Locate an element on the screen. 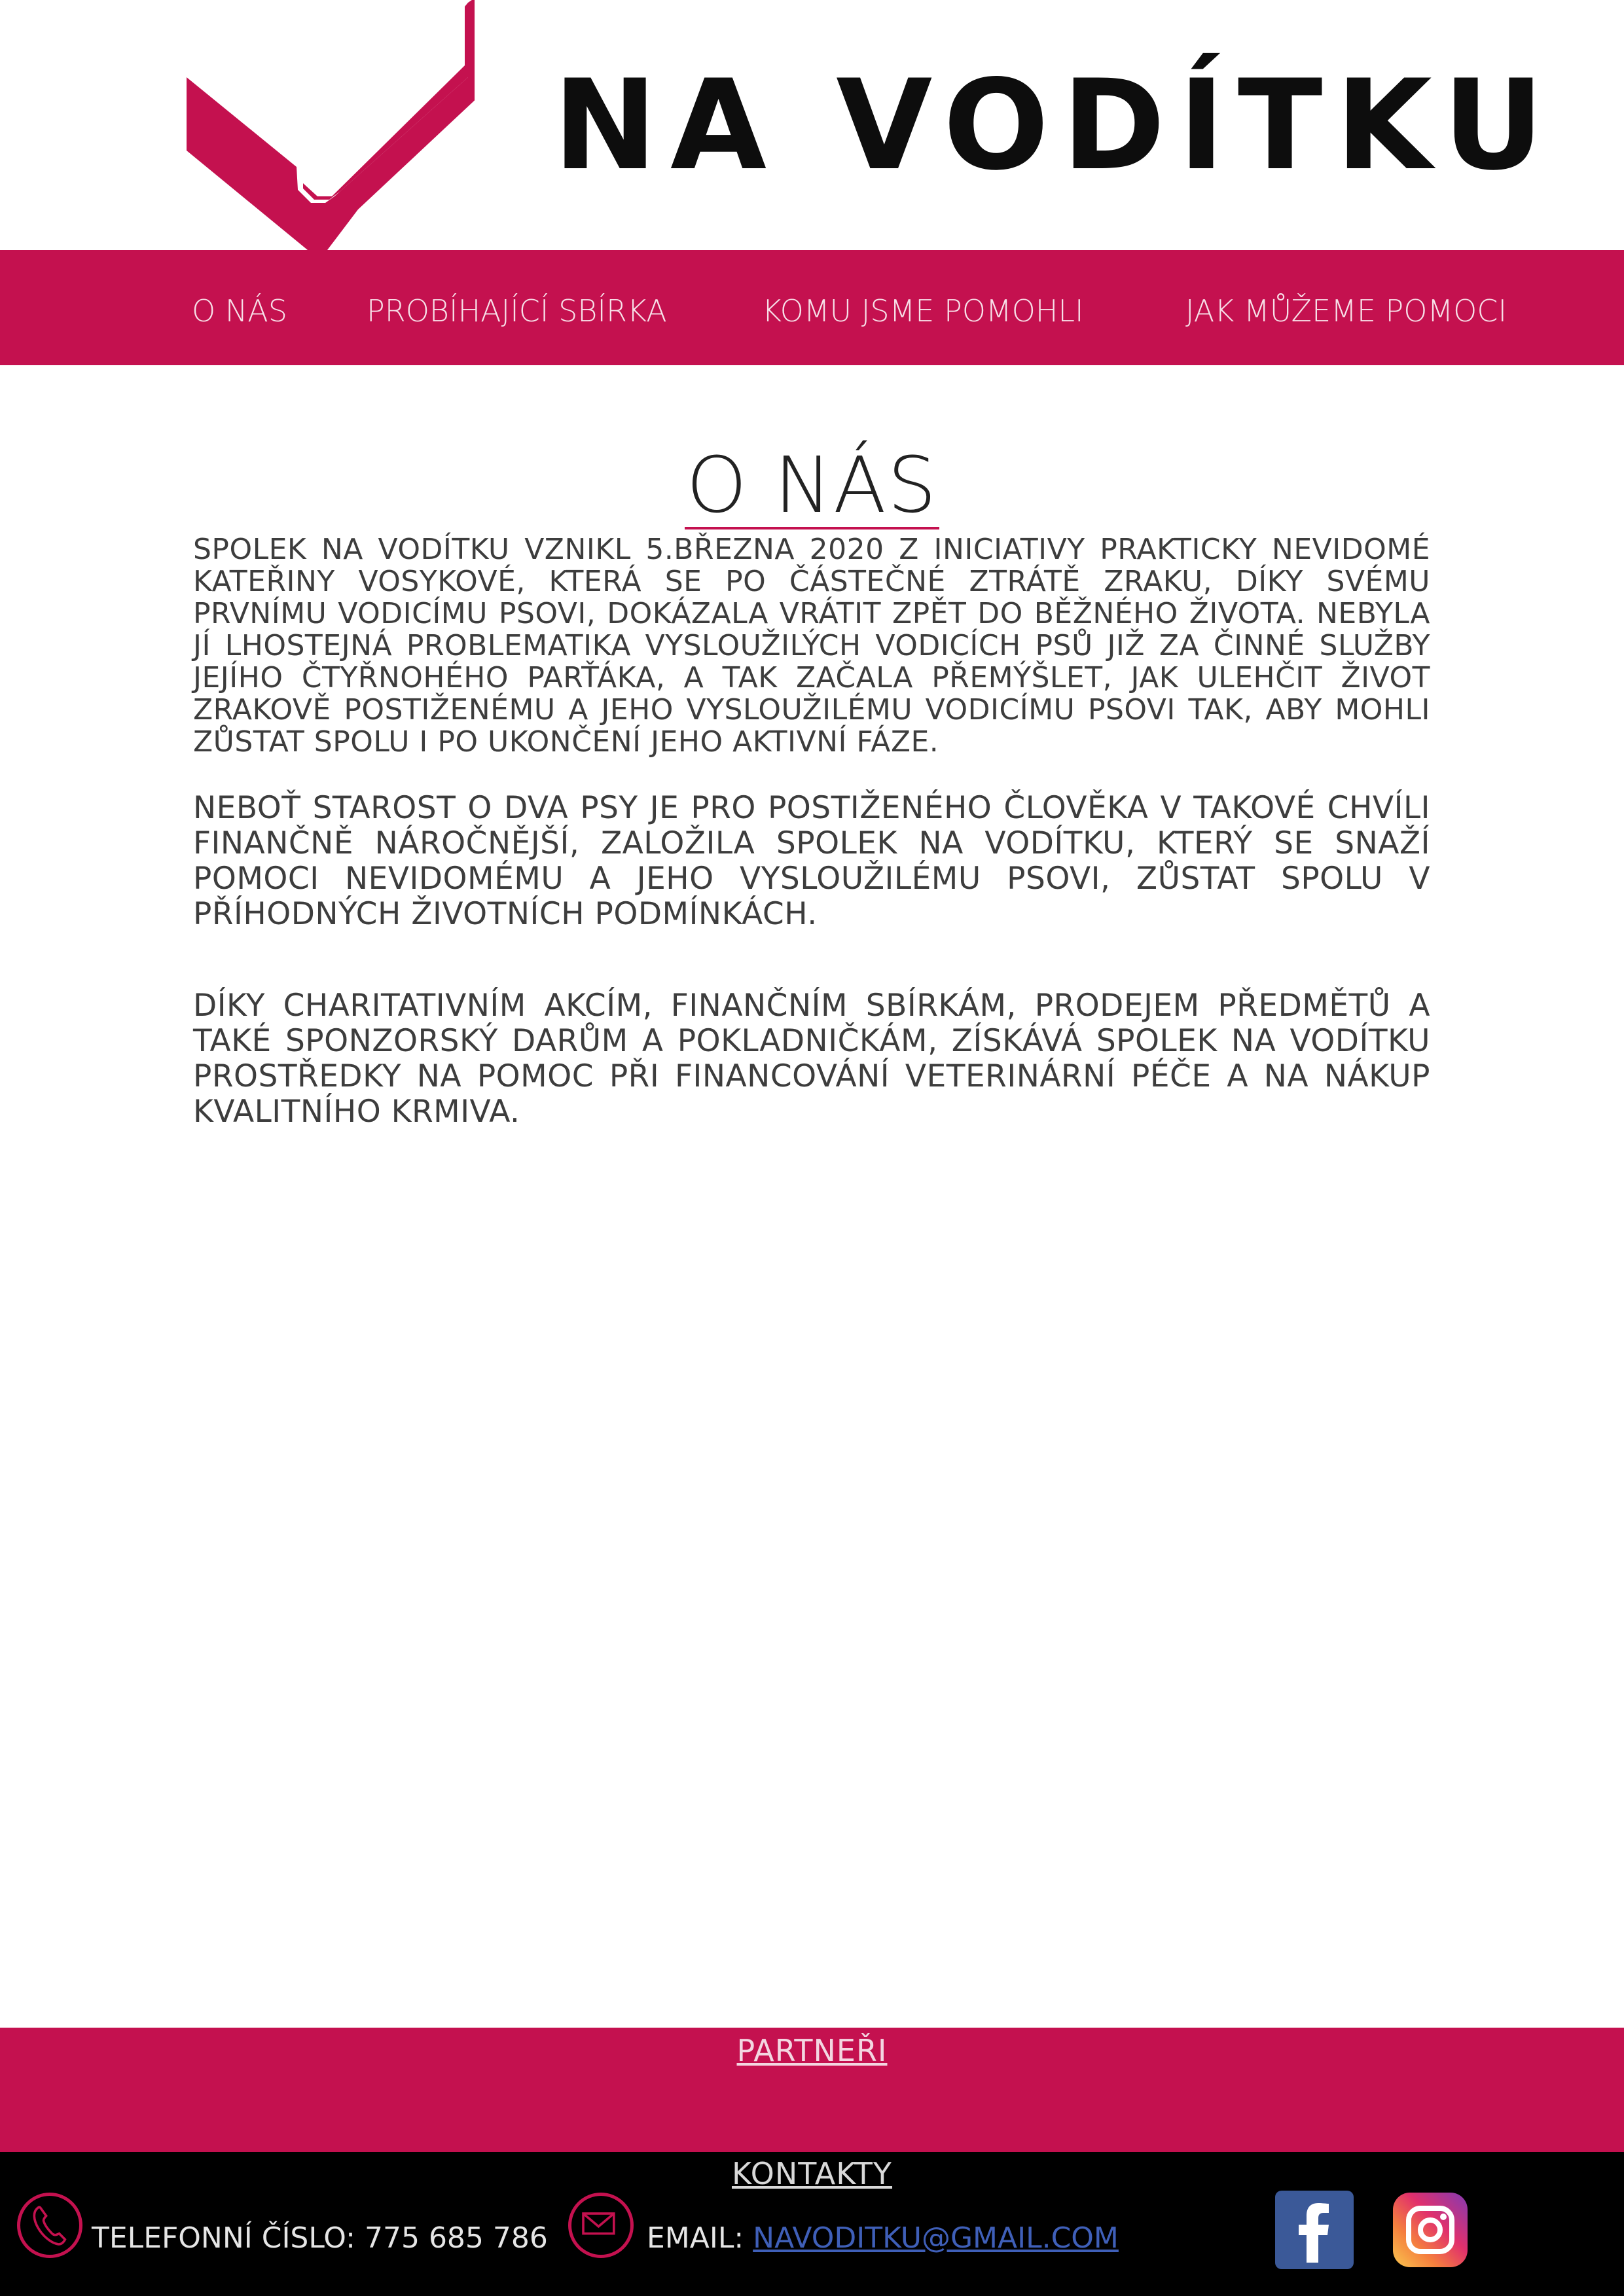 The width and height of the screenshot is (1624, 2296). instagram-icon is located at coordinates (1430, 2230).